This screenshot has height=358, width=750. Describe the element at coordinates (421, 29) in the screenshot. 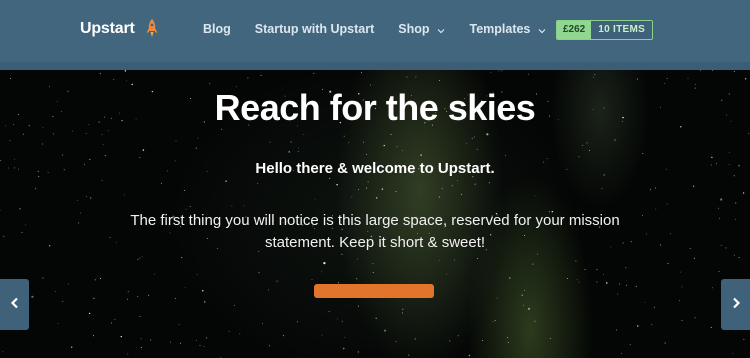

I see `nav-item-shop: Shop` at that location.